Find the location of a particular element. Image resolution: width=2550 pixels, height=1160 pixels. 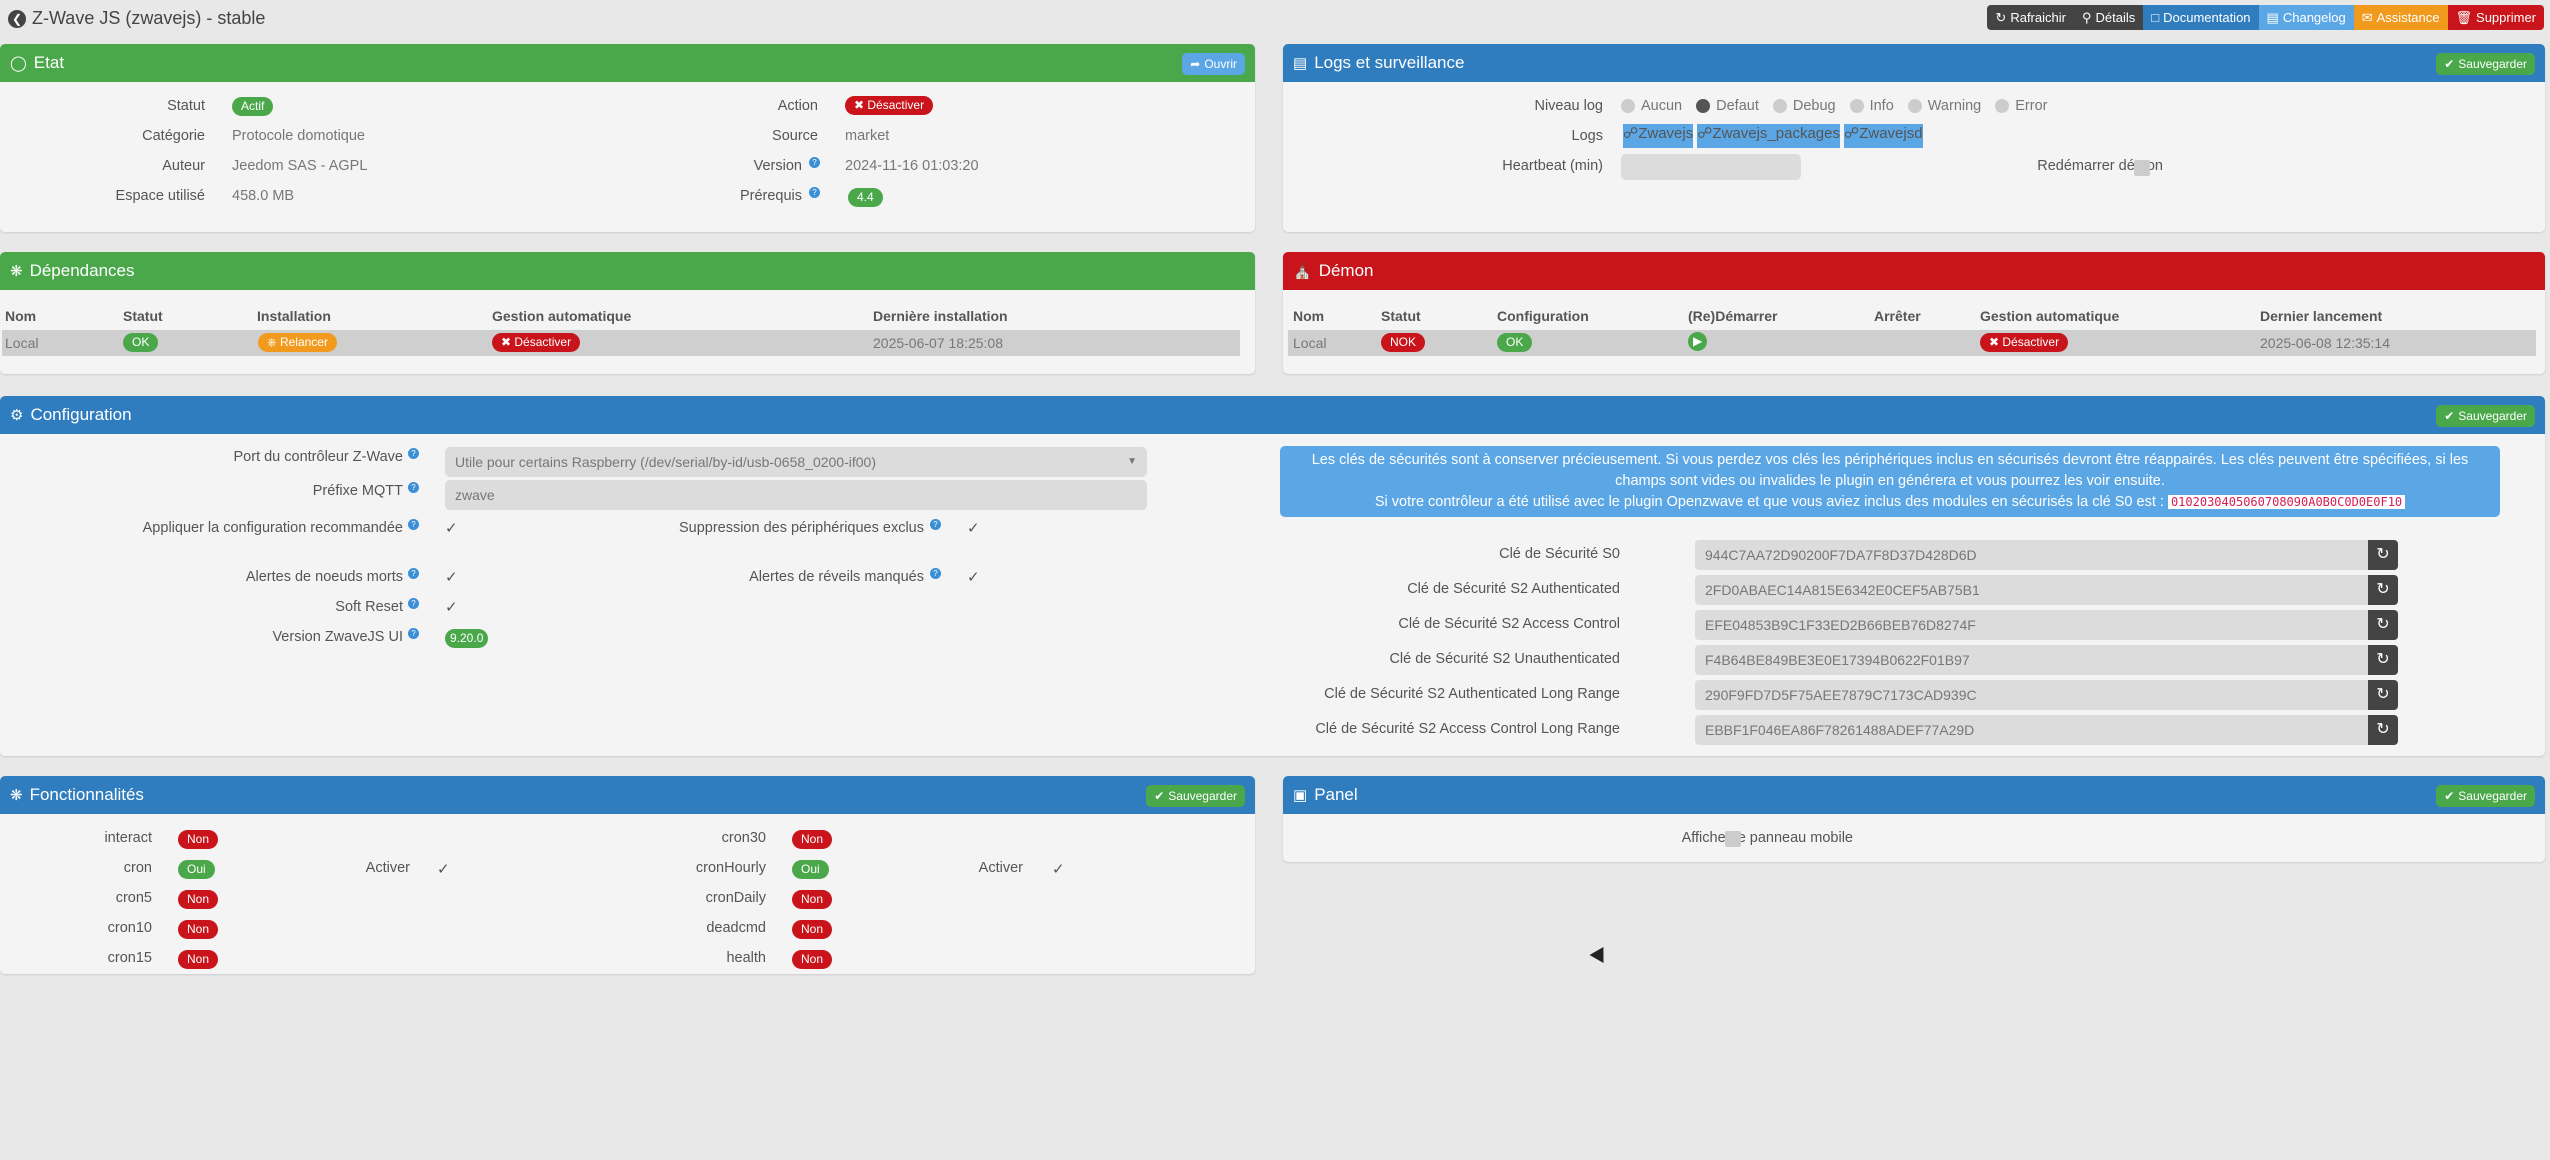

configuration-title: Configuration is located at coordinates (81, 414).